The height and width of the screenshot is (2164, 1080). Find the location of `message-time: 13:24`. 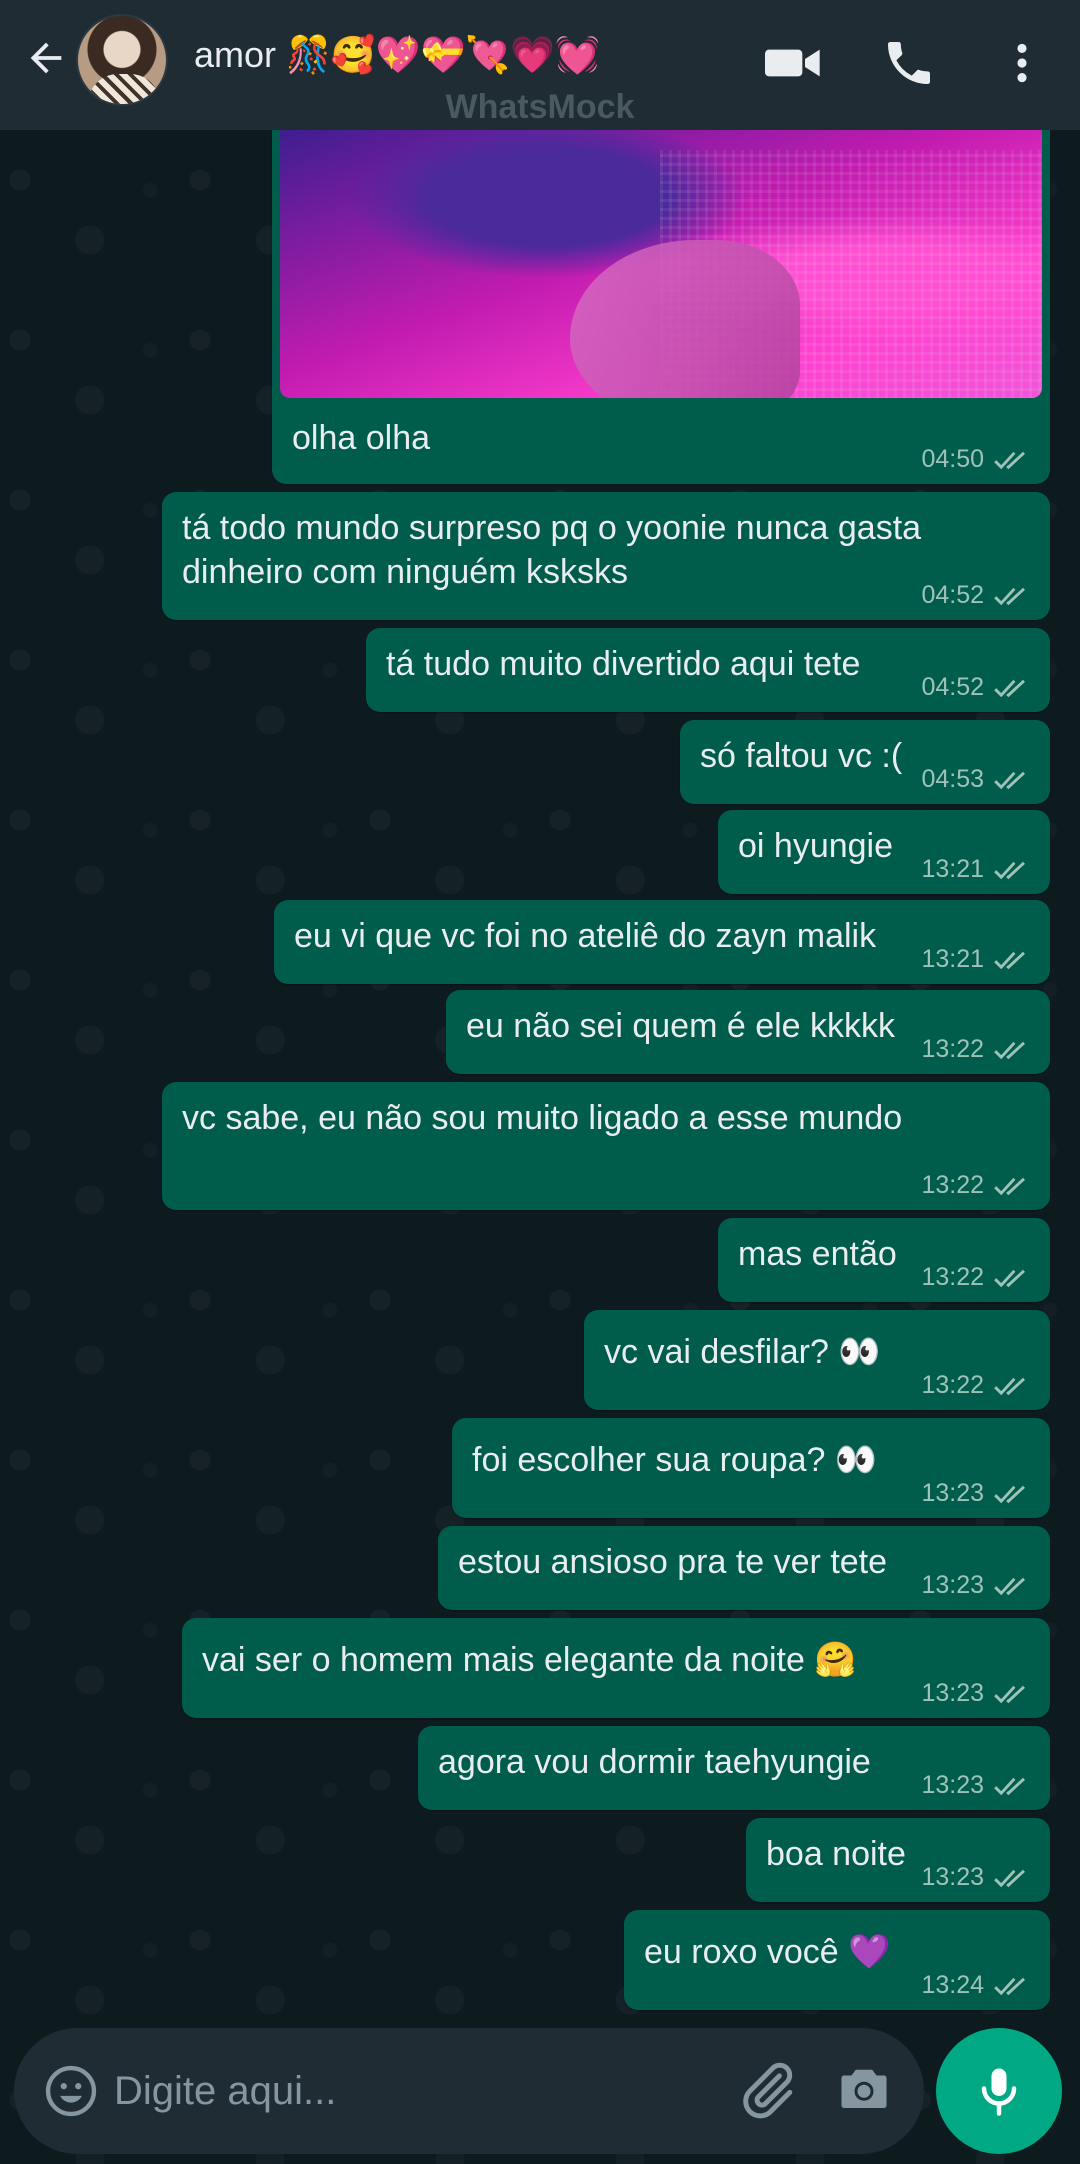

message-time: 13:24 is located at coordinates (952, 1985).